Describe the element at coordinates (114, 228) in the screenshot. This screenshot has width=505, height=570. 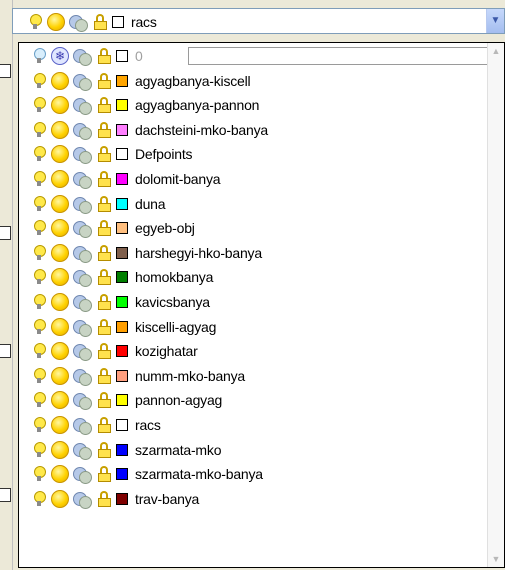
I see `layer-row: egyeb-obj` at that location.